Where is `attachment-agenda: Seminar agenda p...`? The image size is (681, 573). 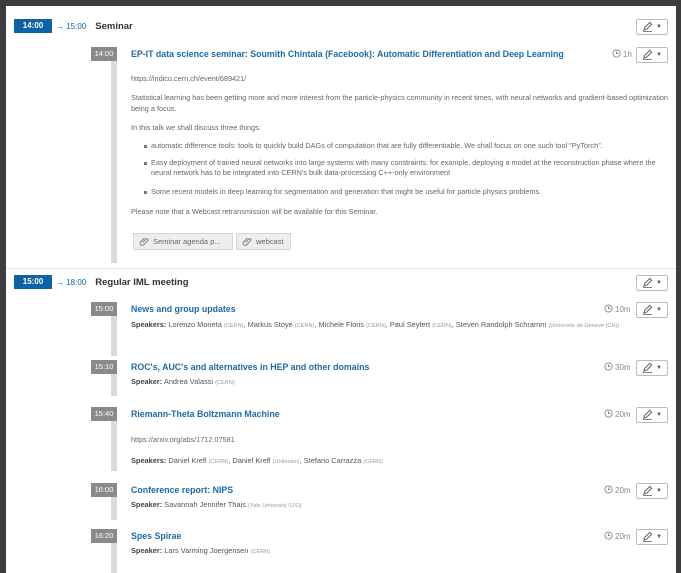
attachment-agenda: Seminar agenda p... is located at coordinates (183, 241).